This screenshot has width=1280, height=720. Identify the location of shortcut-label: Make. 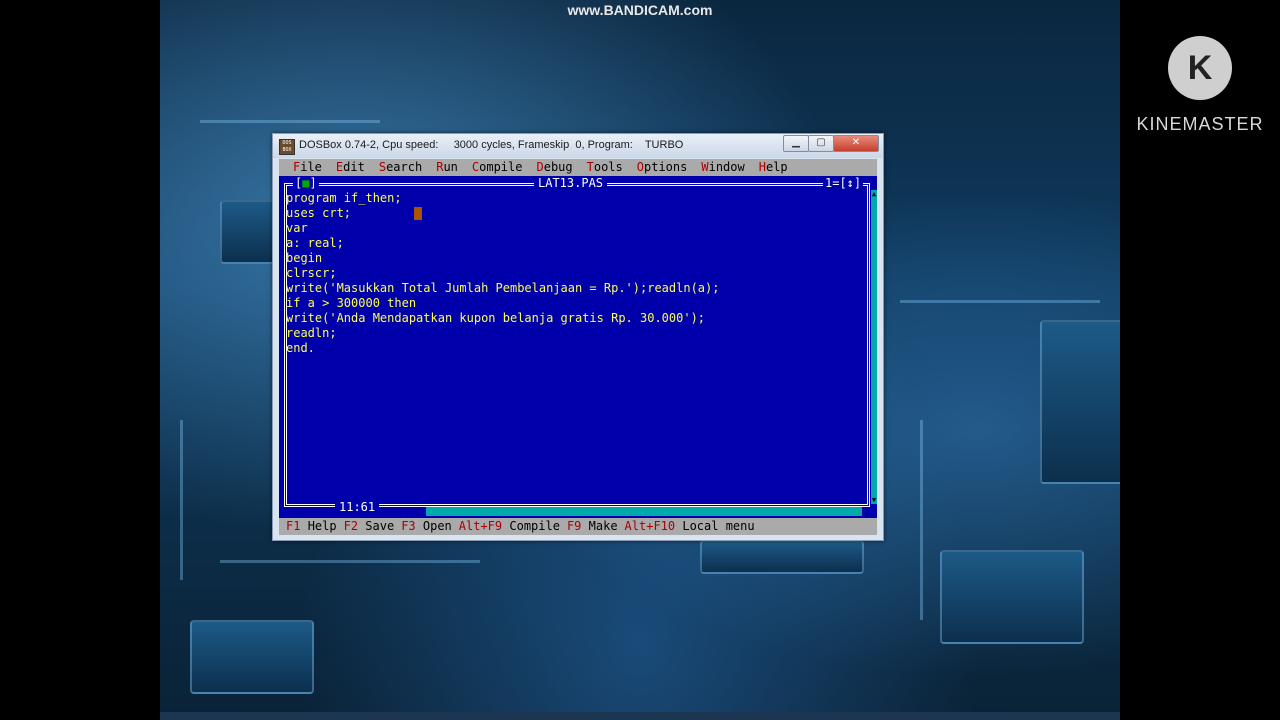
(603, 526).